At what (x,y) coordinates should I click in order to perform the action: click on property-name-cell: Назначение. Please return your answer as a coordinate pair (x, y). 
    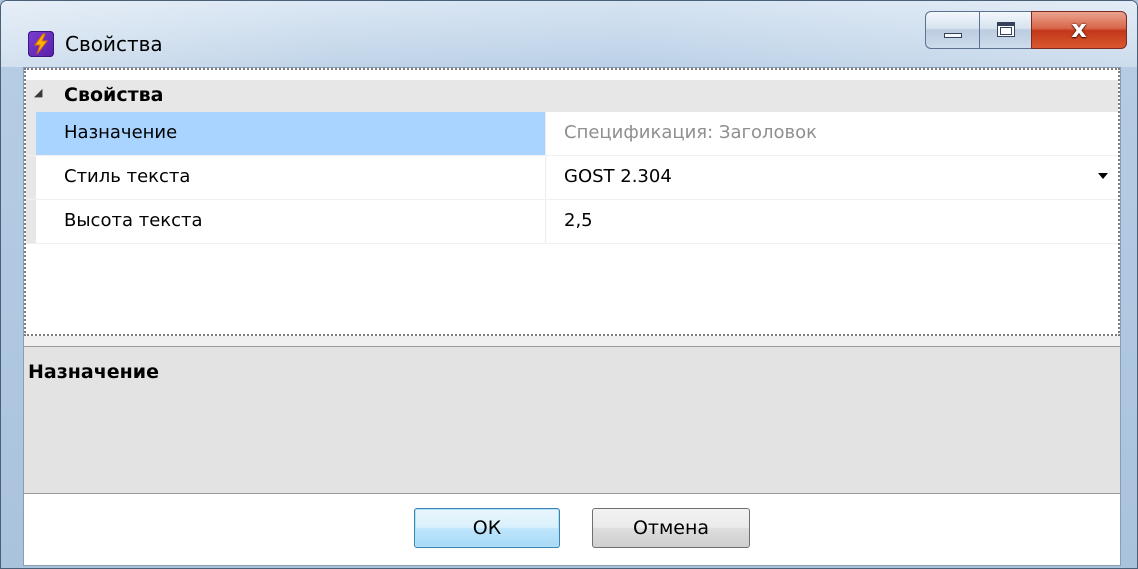
    Looking at the image, I should click on (291, 133).